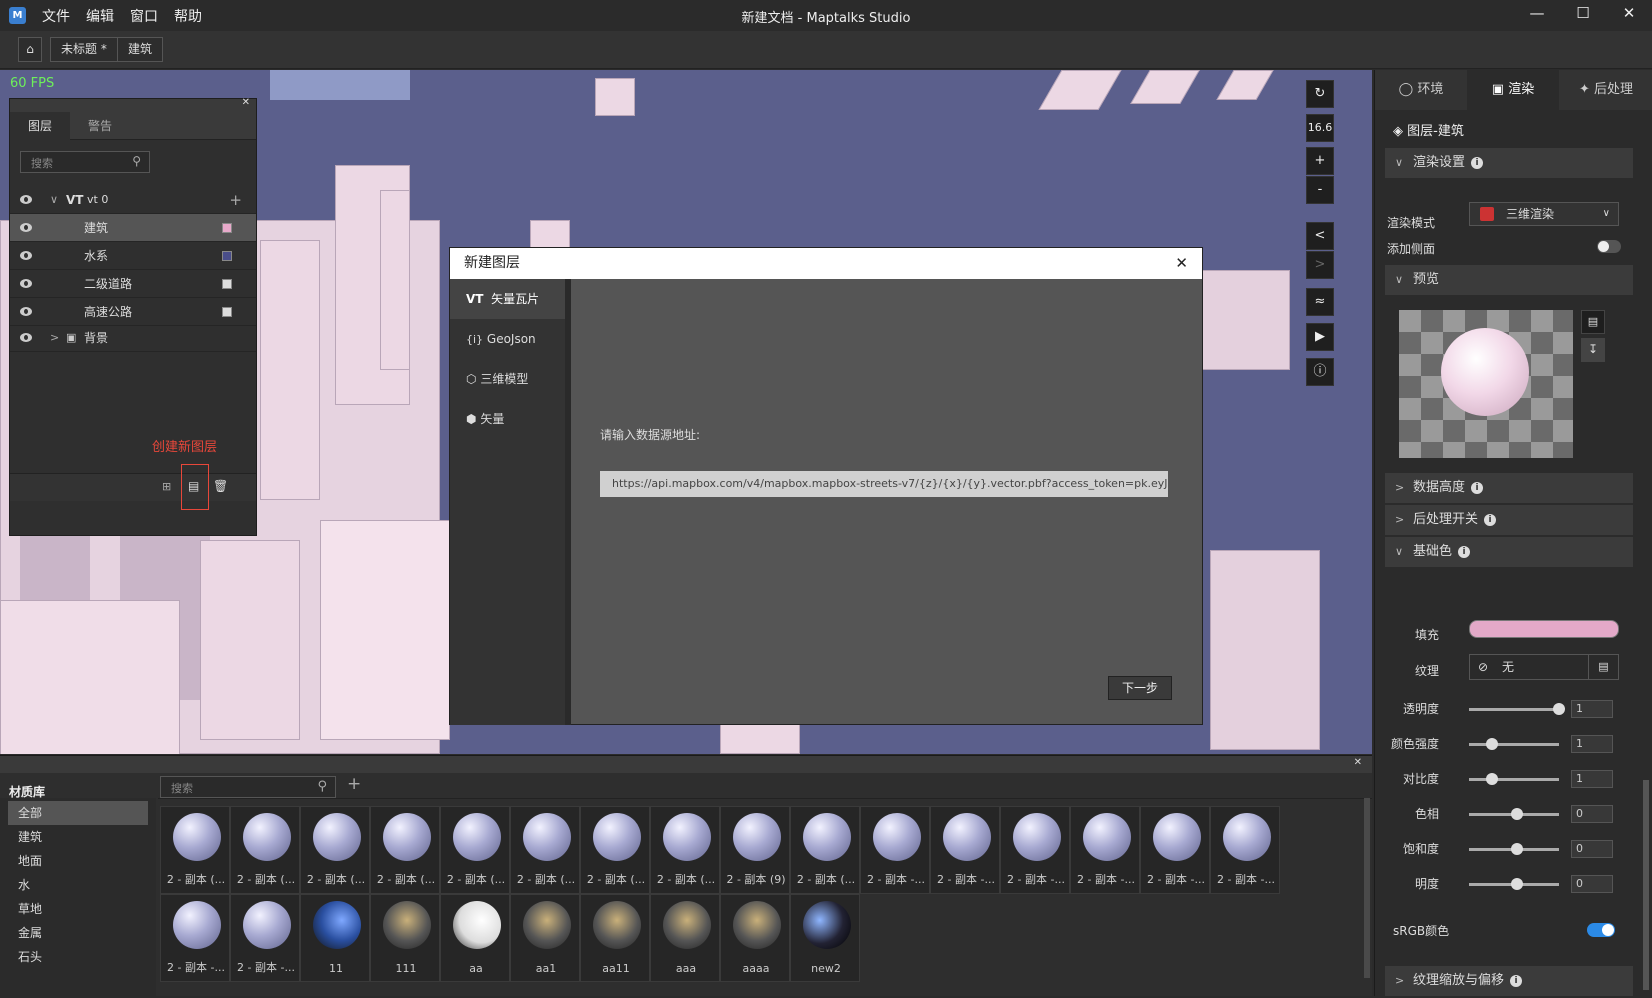 The height and width of the screenshot is (998, 1652). Describe the element at coordinates (1509, 280) in the screenshot. I see `section-preview: ∨ 预览` at that location.